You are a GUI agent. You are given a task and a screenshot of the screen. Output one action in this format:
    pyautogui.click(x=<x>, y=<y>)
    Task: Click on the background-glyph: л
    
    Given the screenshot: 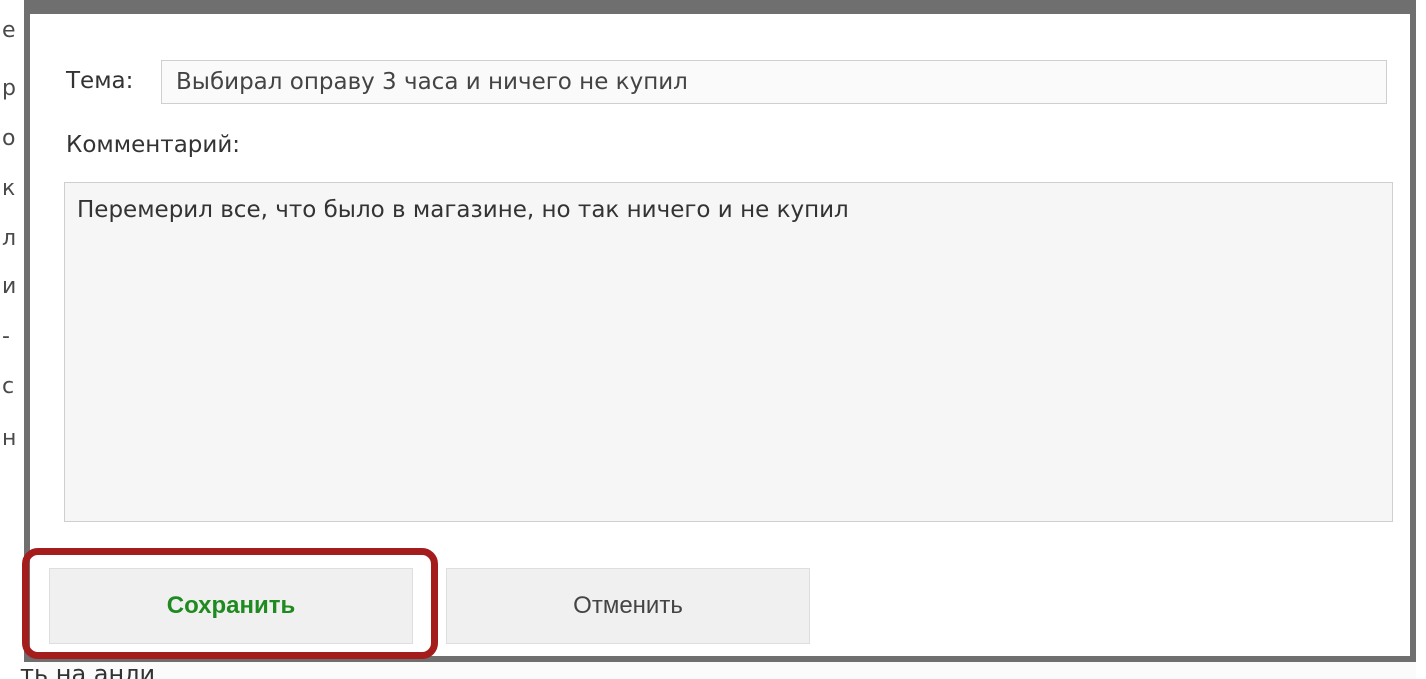 What is the action you would take?
    pyautogui.click(x=9, y=238)
    